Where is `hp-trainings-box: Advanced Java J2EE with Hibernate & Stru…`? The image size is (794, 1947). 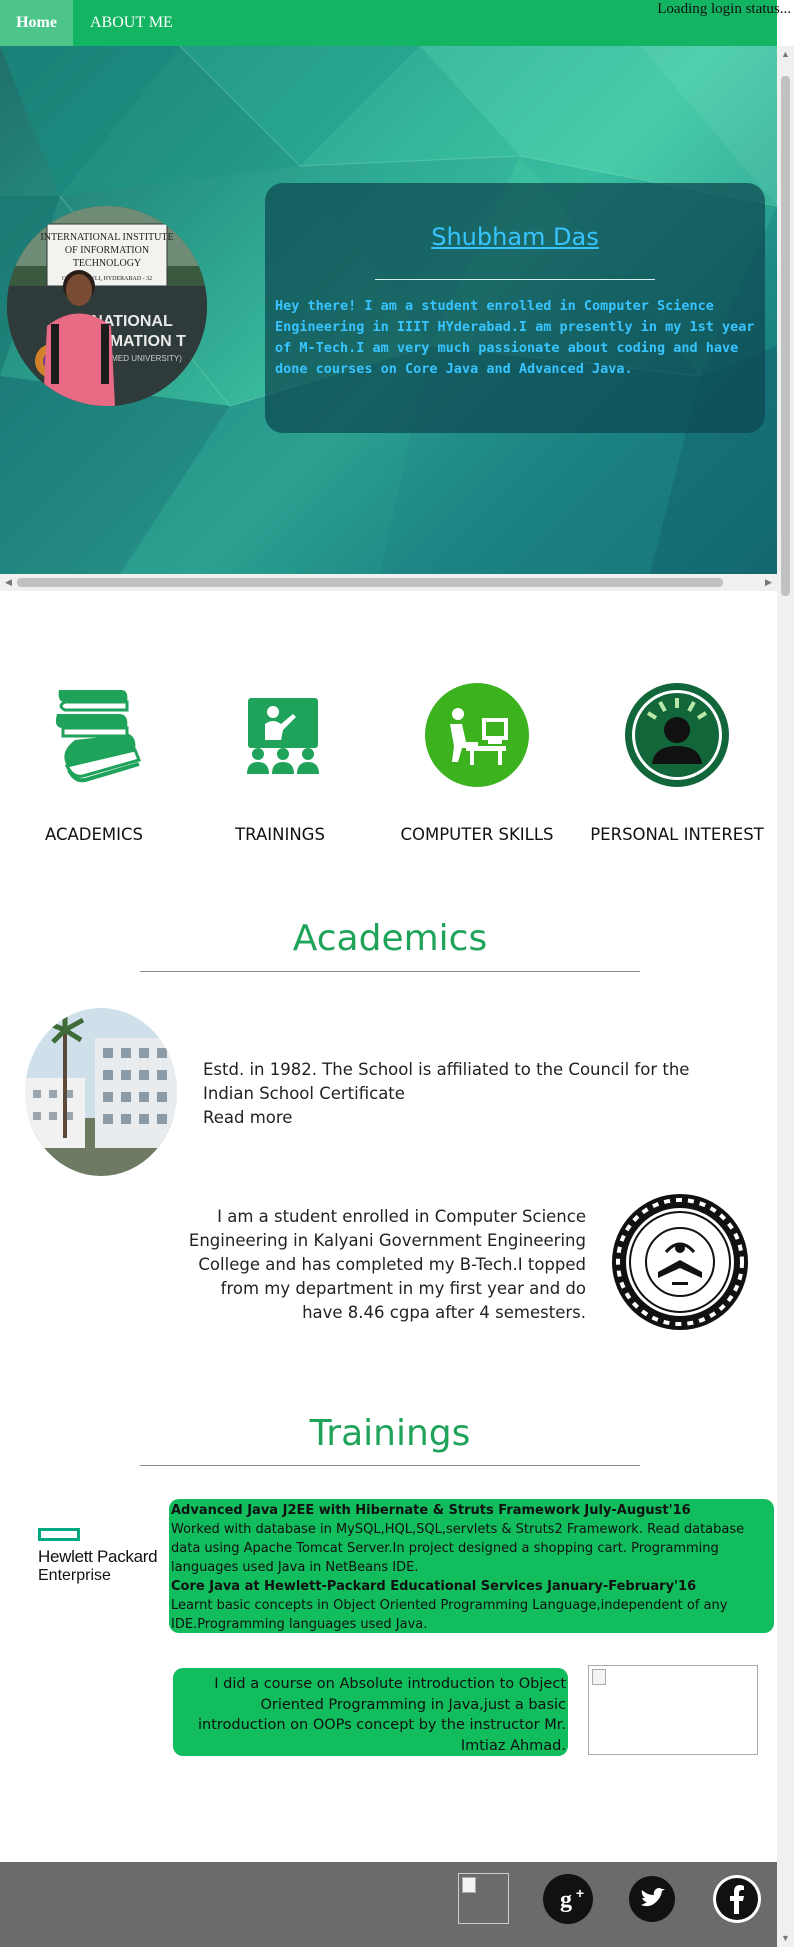 hp-trainings-box: Advanced Java J2EE with Hibernate & Stru… is located at coordinates (471, 1566).